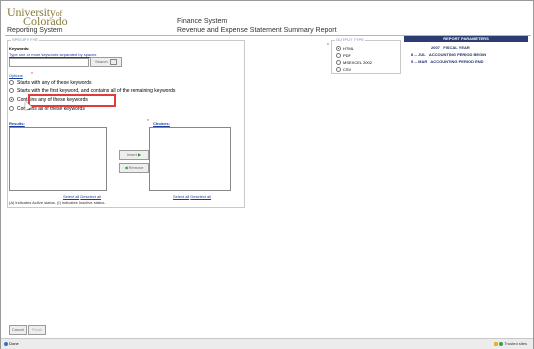  Describe the element at coordinates (267, 343) in the screenshot. I see `browser-status-bar: Done Trusted sites` at that location.